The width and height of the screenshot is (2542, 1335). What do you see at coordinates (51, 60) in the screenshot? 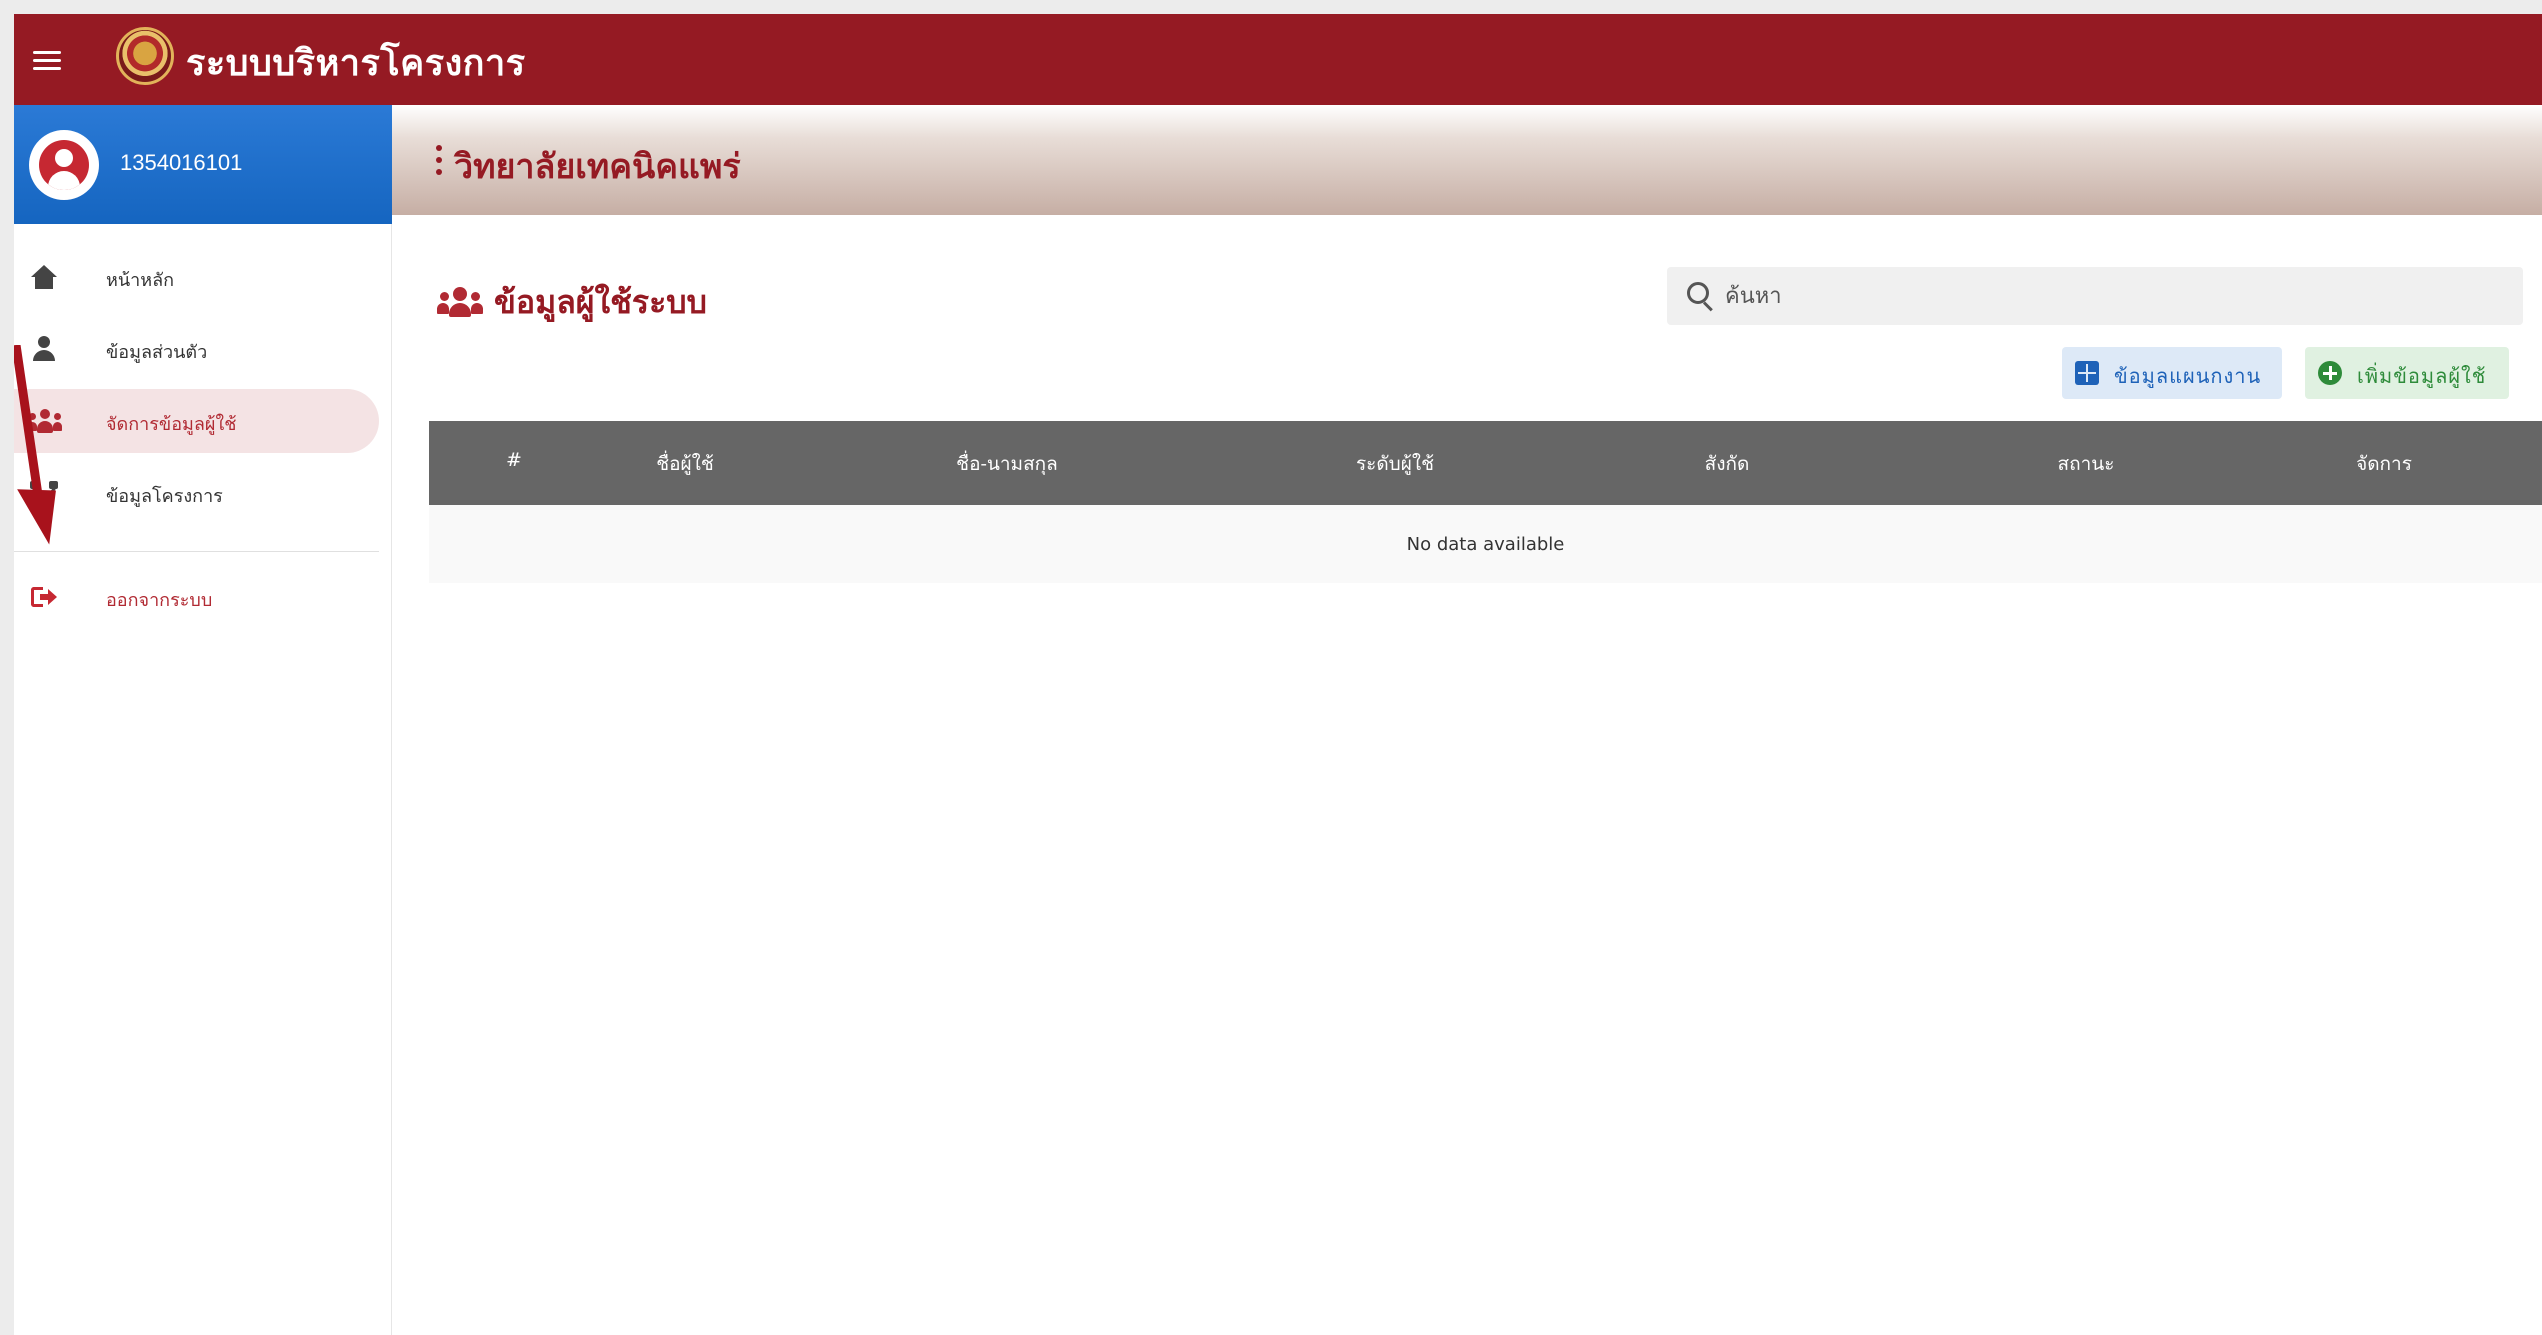
I see `menu-icon` at bounding box center [51, 60].